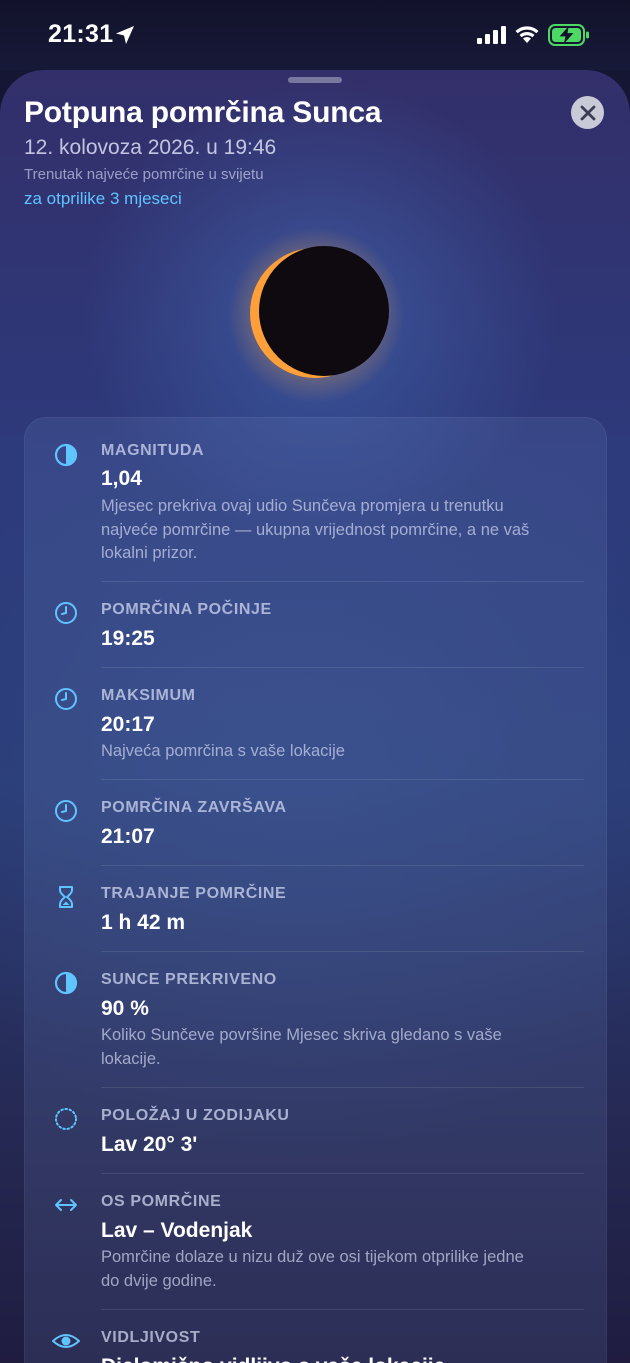  What do you see at coordinates (125, 35) in the screenshot?
I see `location-arrow-icon` at bounding box center [125, 35].